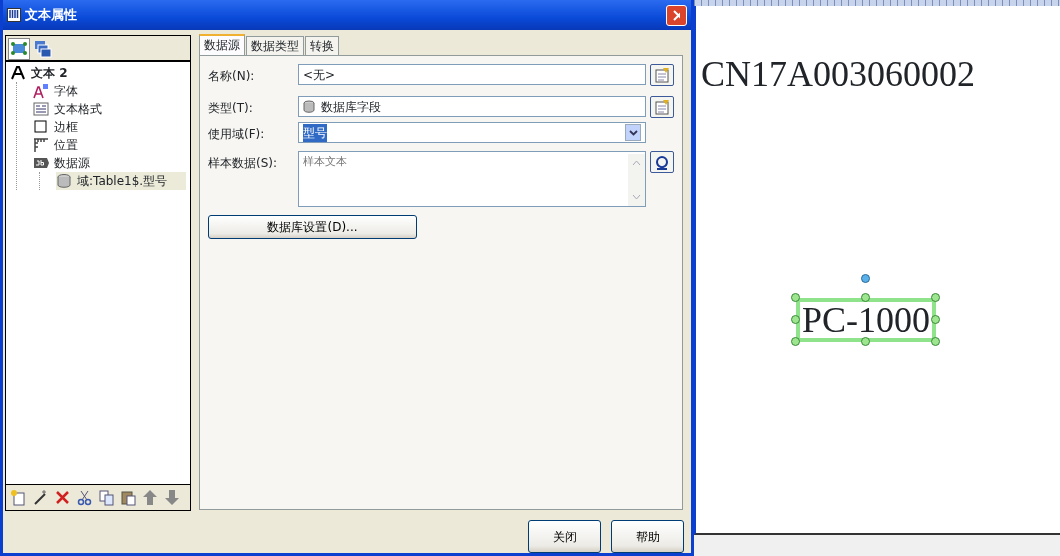 Image resolution: width=1060 pixels, height=556 pixels. What do you see at coordinates (472, 107) in the screenshot?
I see `input-field: 数据库字段` at bounding box center [472, 107].